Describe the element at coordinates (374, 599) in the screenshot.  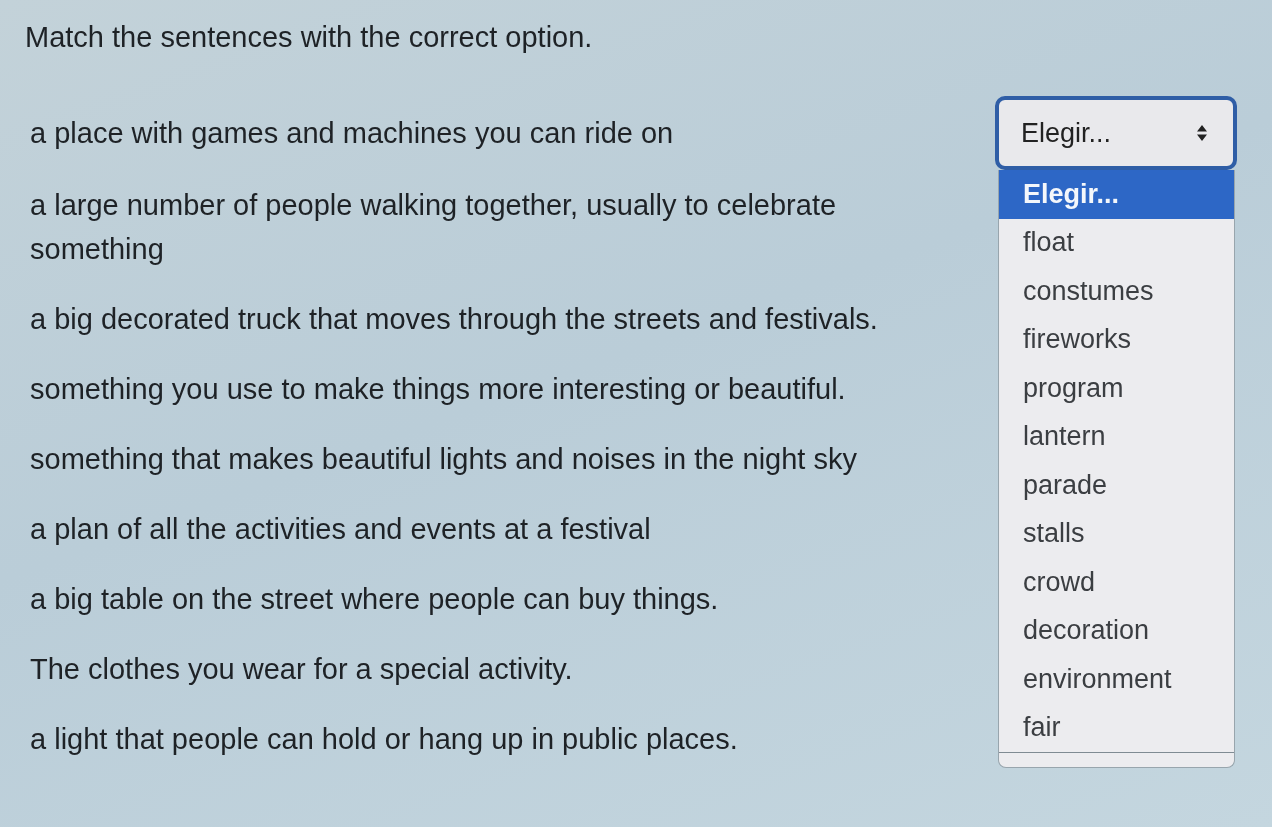
I see `sentence-text: a big table on the street where people can buy things.` at that location.